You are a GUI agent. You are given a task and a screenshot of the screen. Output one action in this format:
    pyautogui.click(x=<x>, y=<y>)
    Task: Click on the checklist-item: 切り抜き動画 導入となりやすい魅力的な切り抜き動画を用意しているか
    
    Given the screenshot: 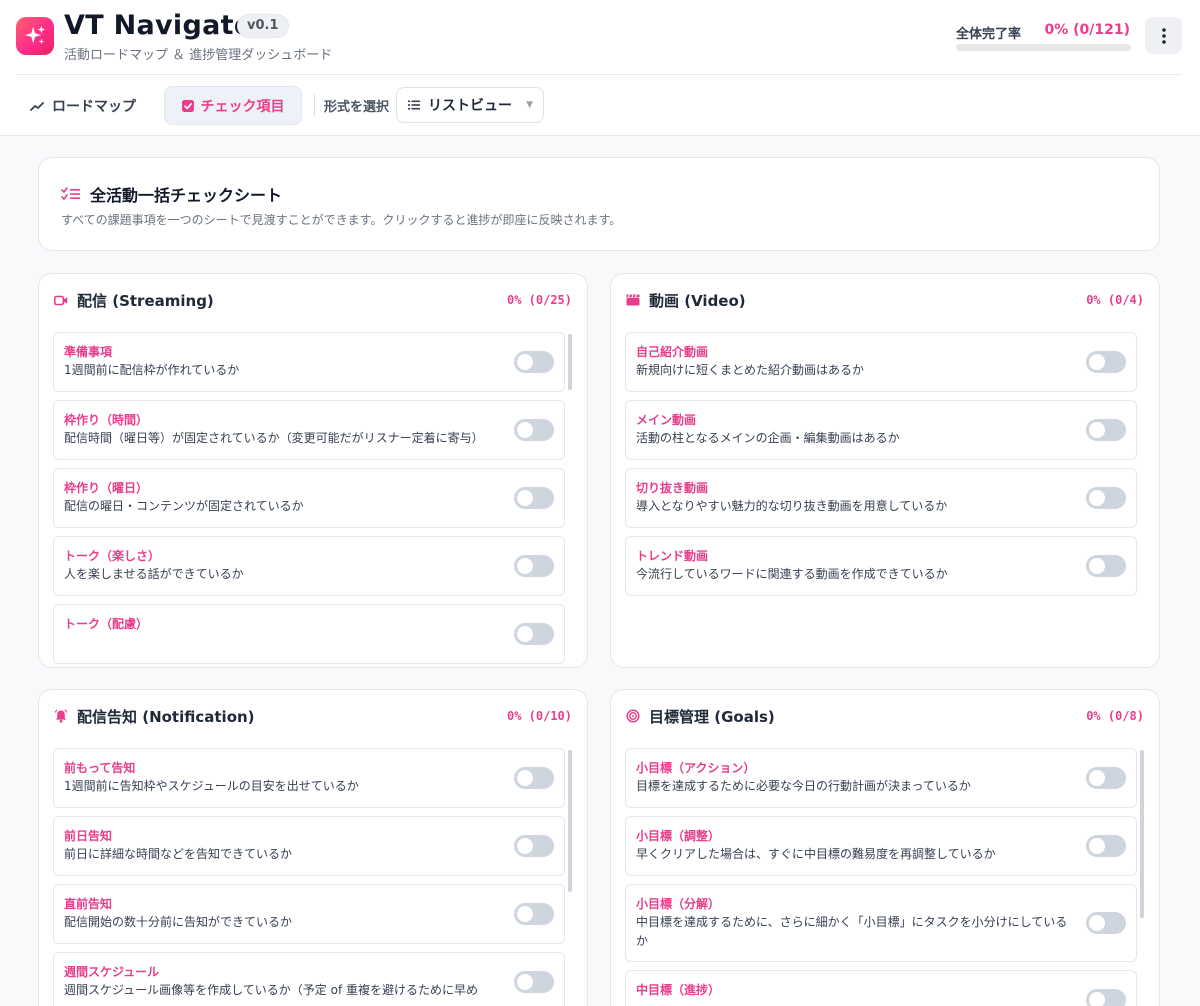 What is the action you would take?
    pyautogui.click(x=881, y=498)
    